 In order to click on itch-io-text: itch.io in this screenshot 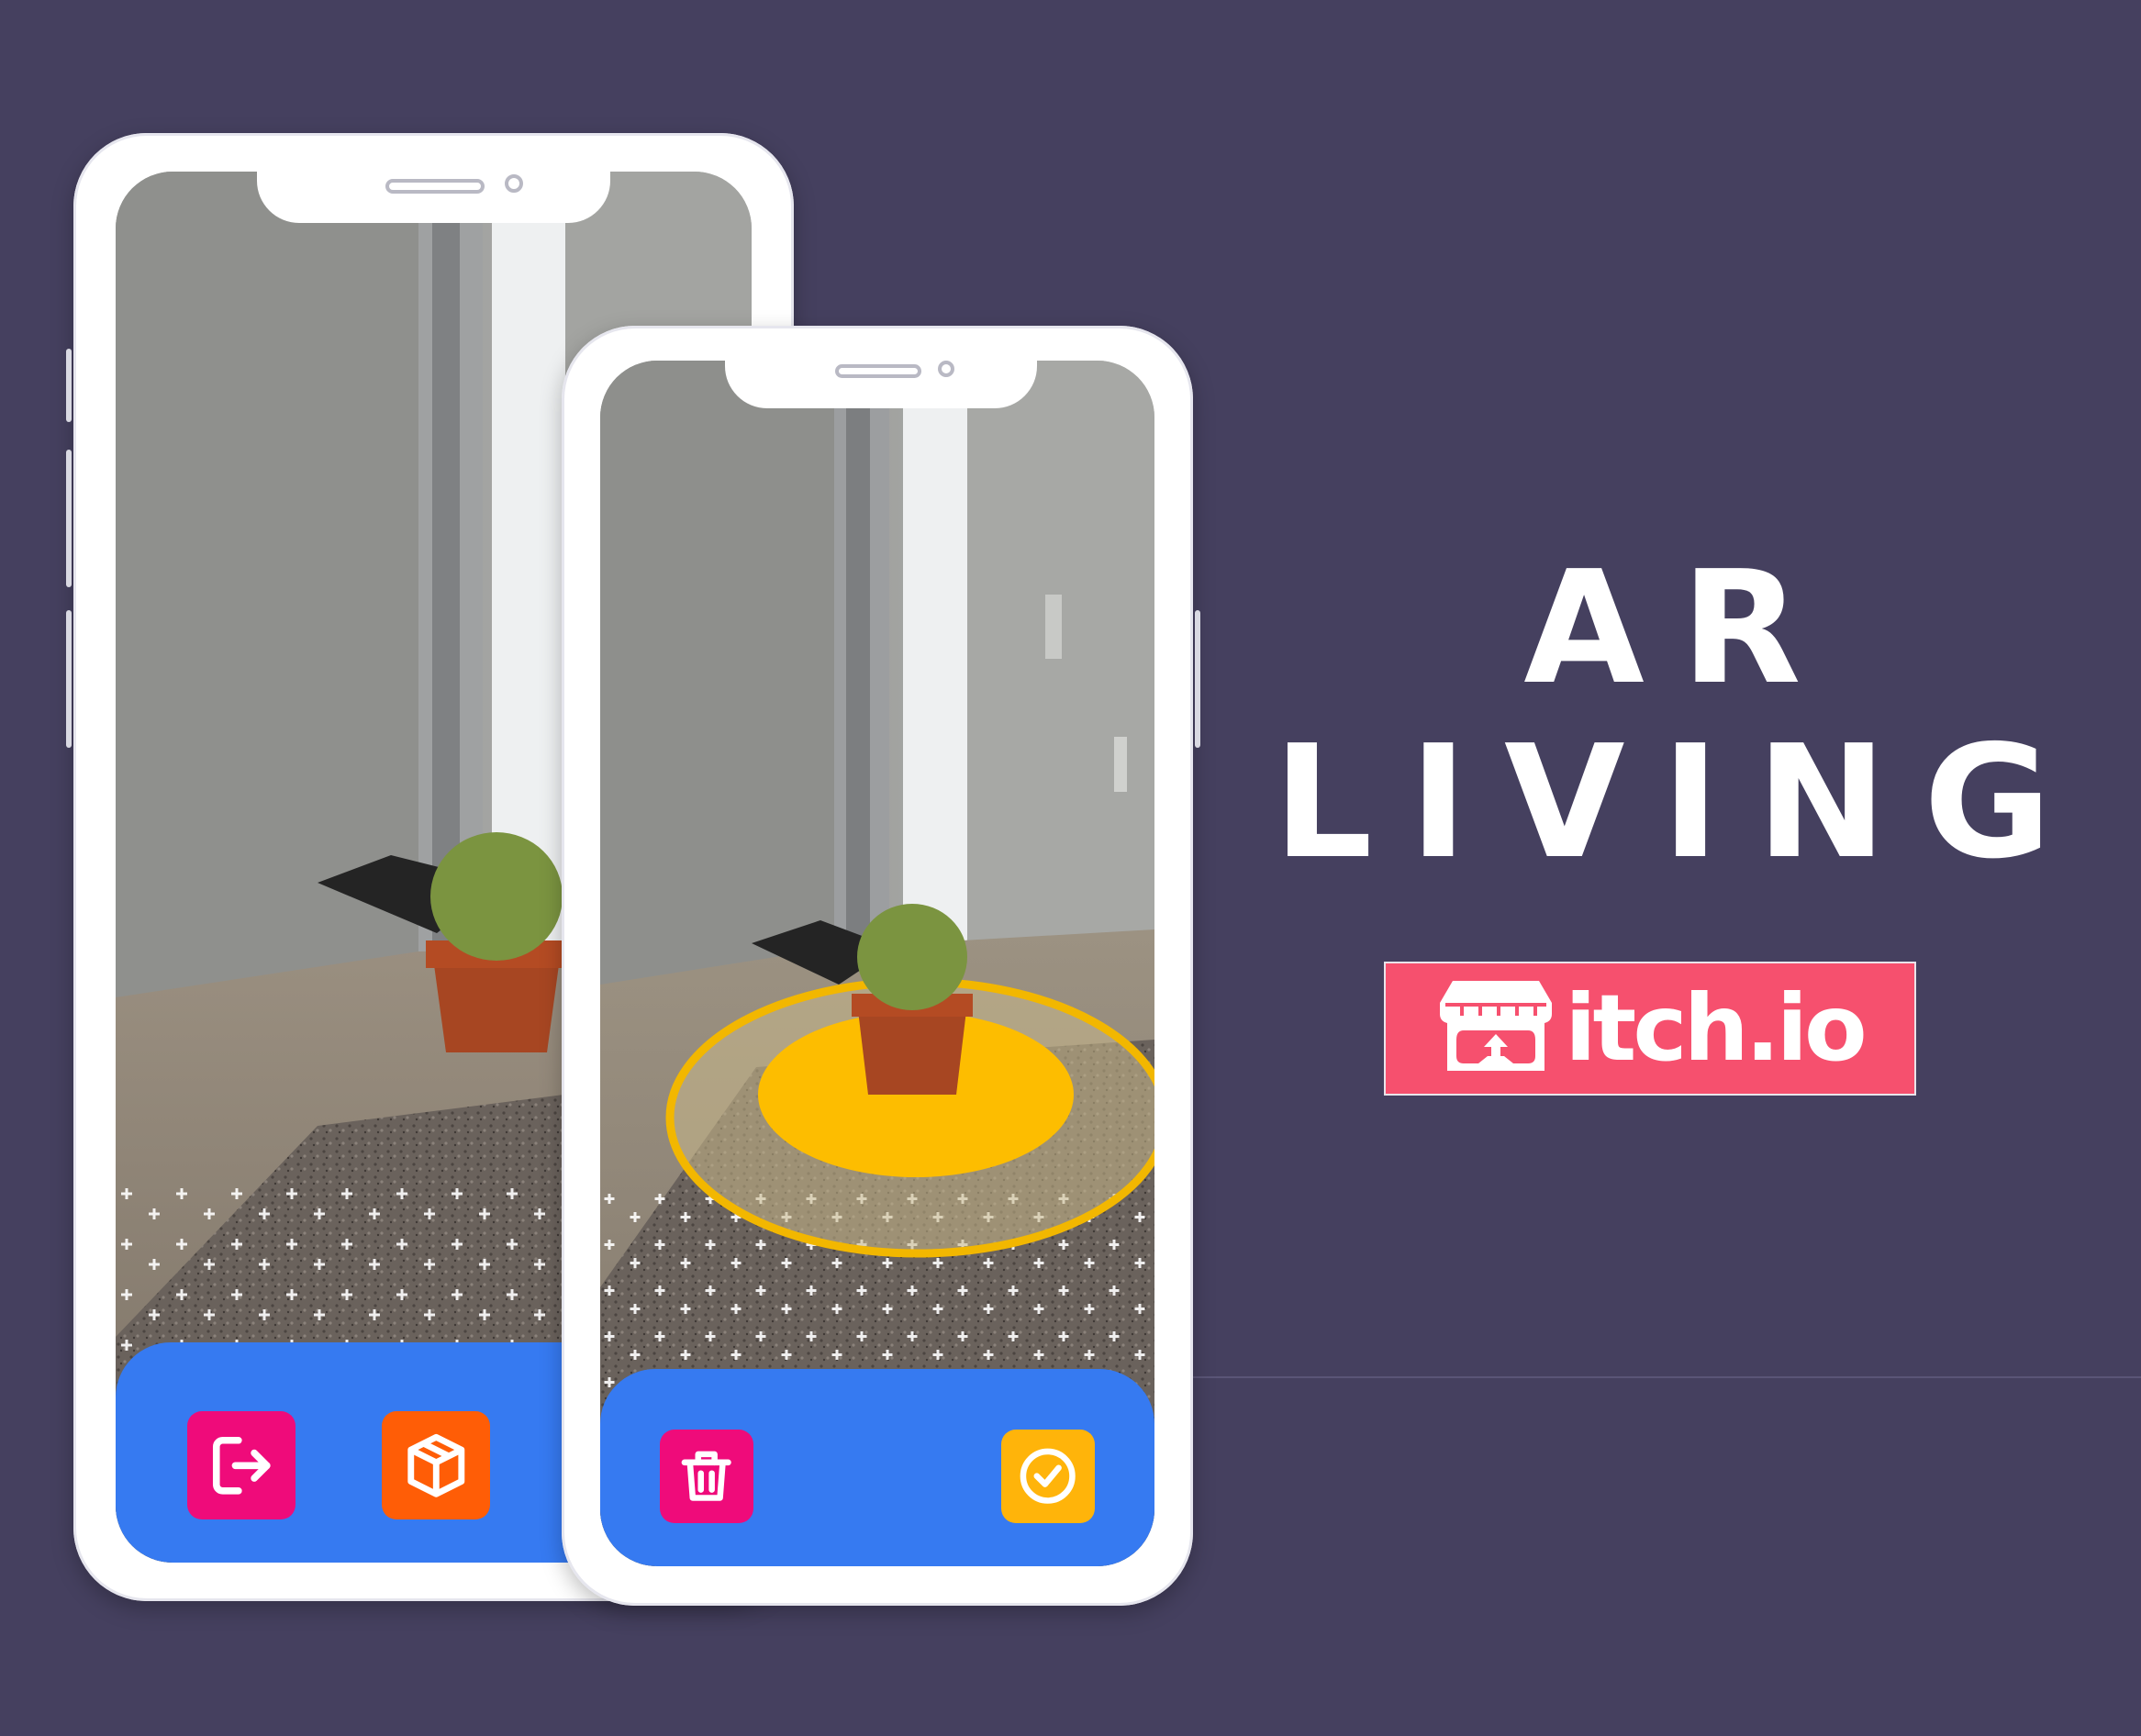, I will do `click(1716, 1028)`.